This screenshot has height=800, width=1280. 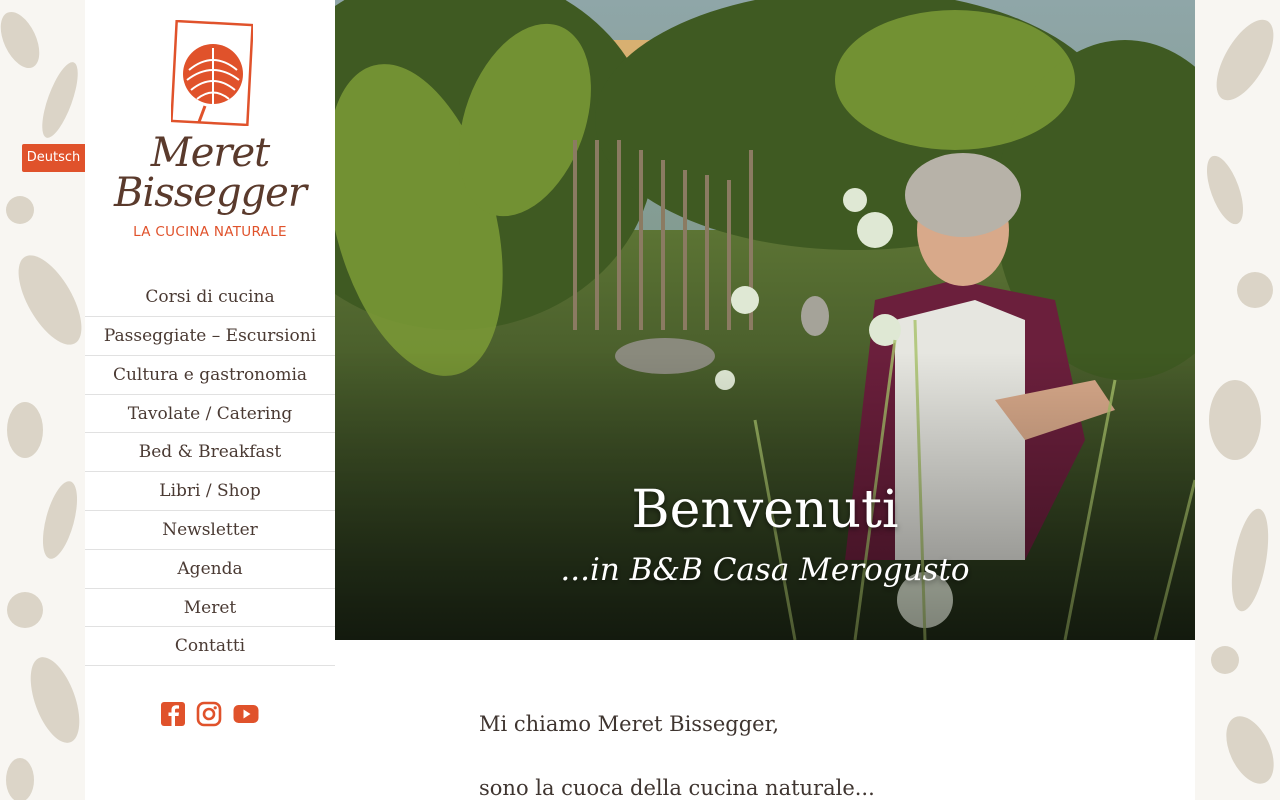 I want to click on instagram-icon, so click(x=209, y=714).